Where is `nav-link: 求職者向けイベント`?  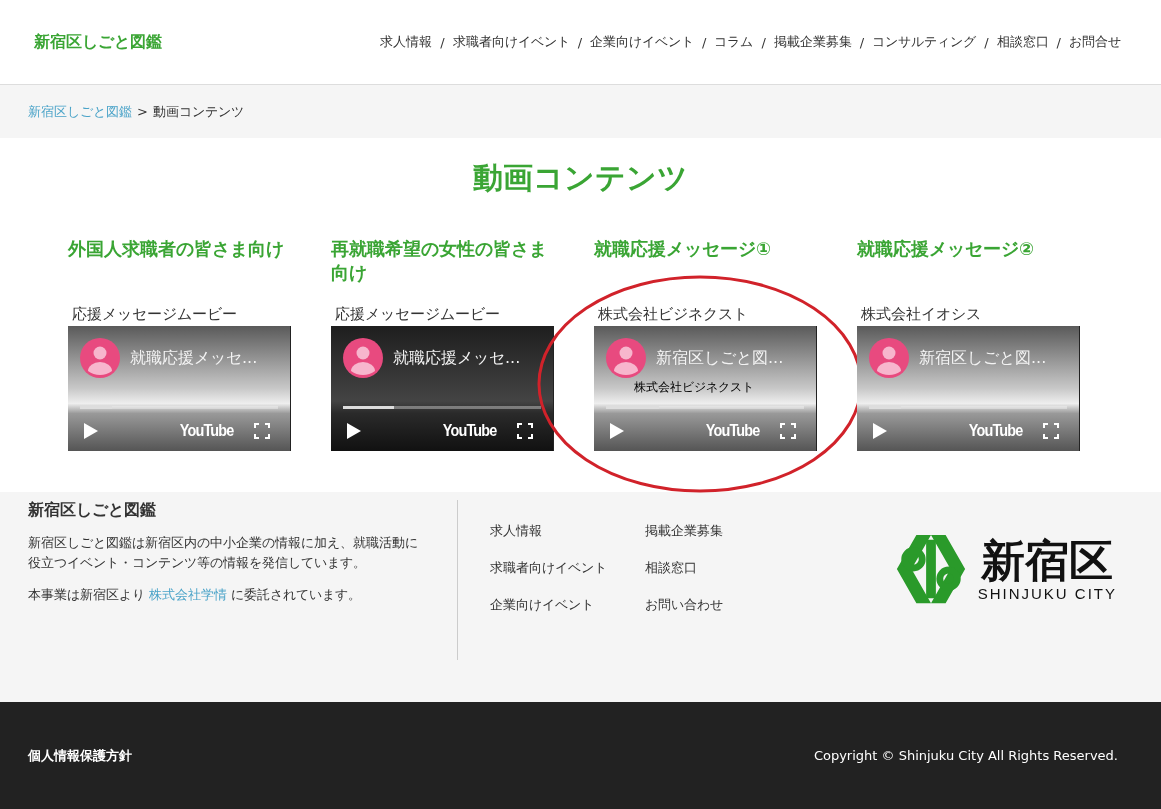 nav-link: 求職者向けイベント is located at coordinates (511, 42).